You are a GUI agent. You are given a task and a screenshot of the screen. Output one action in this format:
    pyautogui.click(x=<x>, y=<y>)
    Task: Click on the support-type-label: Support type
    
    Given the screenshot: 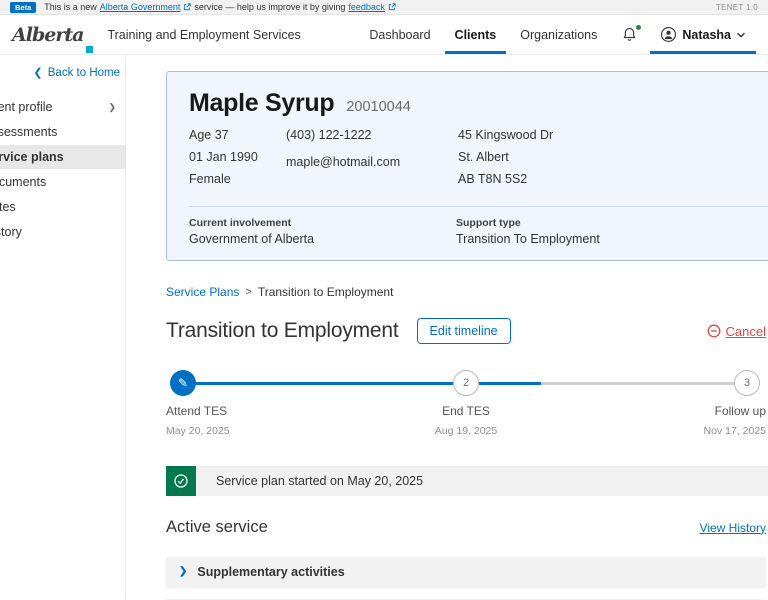 What is the action you would take?
    pyautogui.click(x=488, y=223)
    